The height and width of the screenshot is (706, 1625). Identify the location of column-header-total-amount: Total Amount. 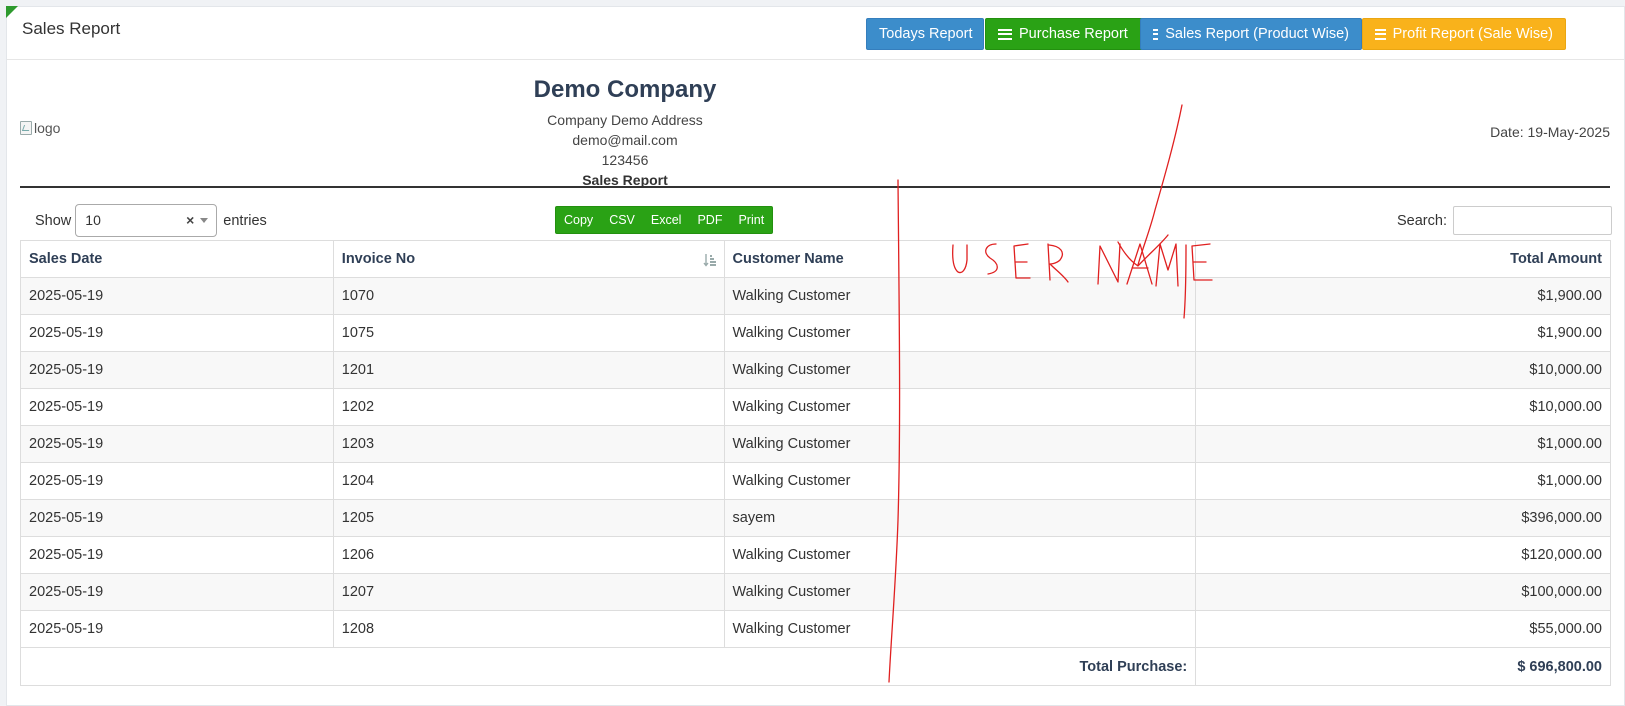
(1403, 259).